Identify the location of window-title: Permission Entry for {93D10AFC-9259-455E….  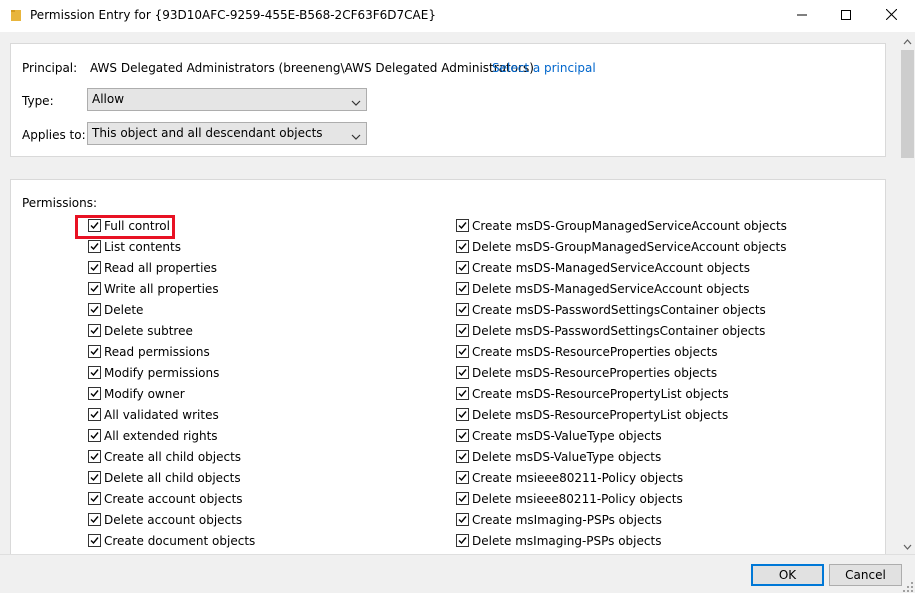
(233, 15).